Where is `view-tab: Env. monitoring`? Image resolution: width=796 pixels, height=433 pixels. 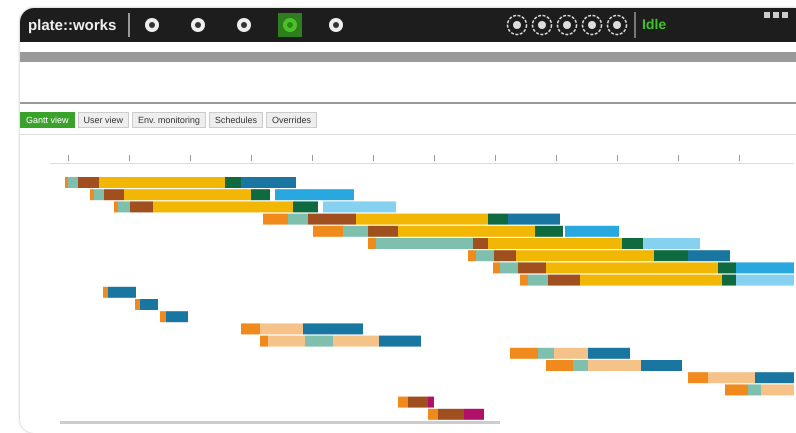
view-tab: Env. monitoring is located at coordinates (169, 120).